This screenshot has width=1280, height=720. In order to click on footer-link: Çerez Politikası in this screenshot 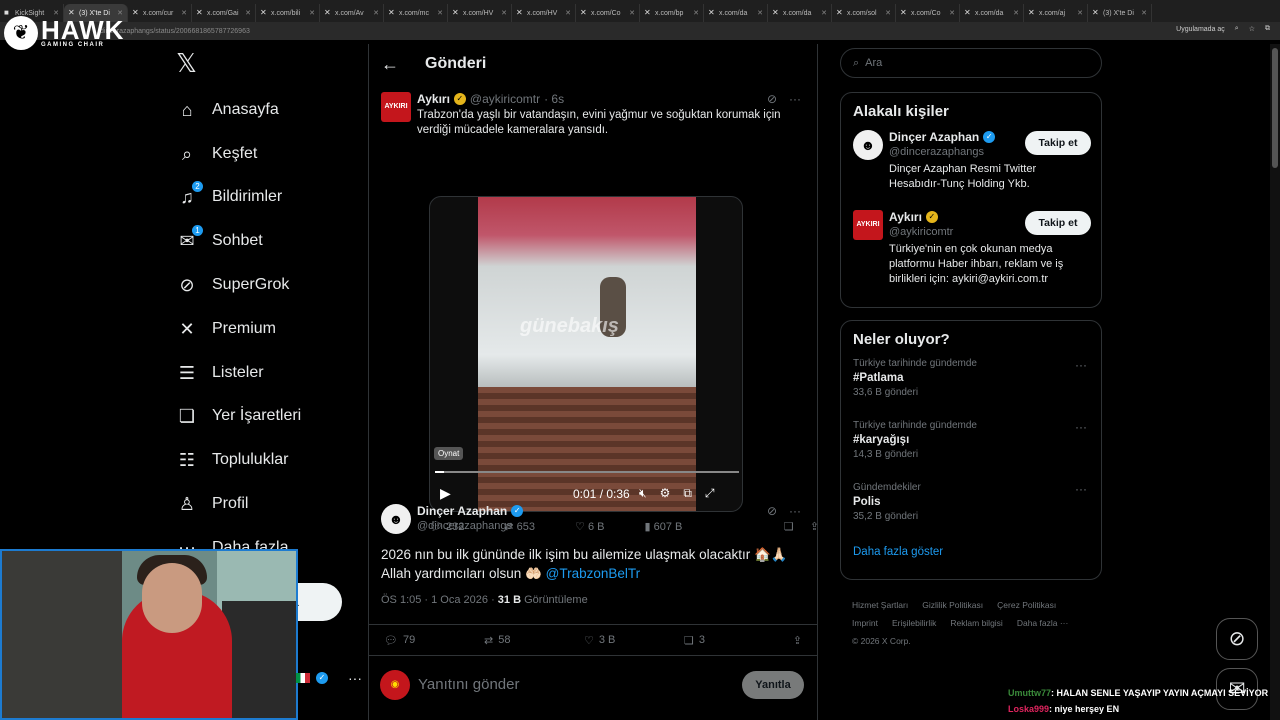, I will do `click(1026, 605)`.